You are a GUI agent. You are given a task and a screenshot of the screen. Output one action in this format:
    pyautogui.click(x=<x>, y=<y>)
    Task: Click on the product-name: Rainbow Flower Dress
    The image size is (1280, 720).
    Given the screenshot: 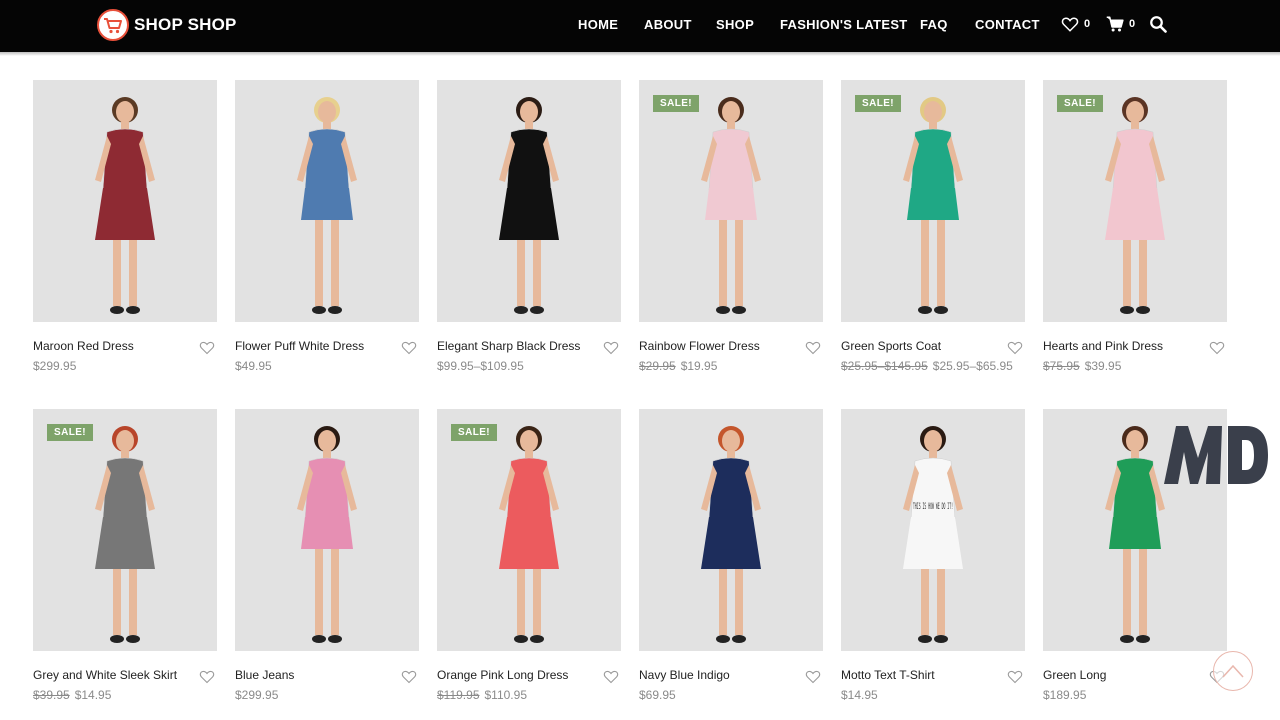 What is the action you would take?
    pyautogui.click(x=699, y=346)
    